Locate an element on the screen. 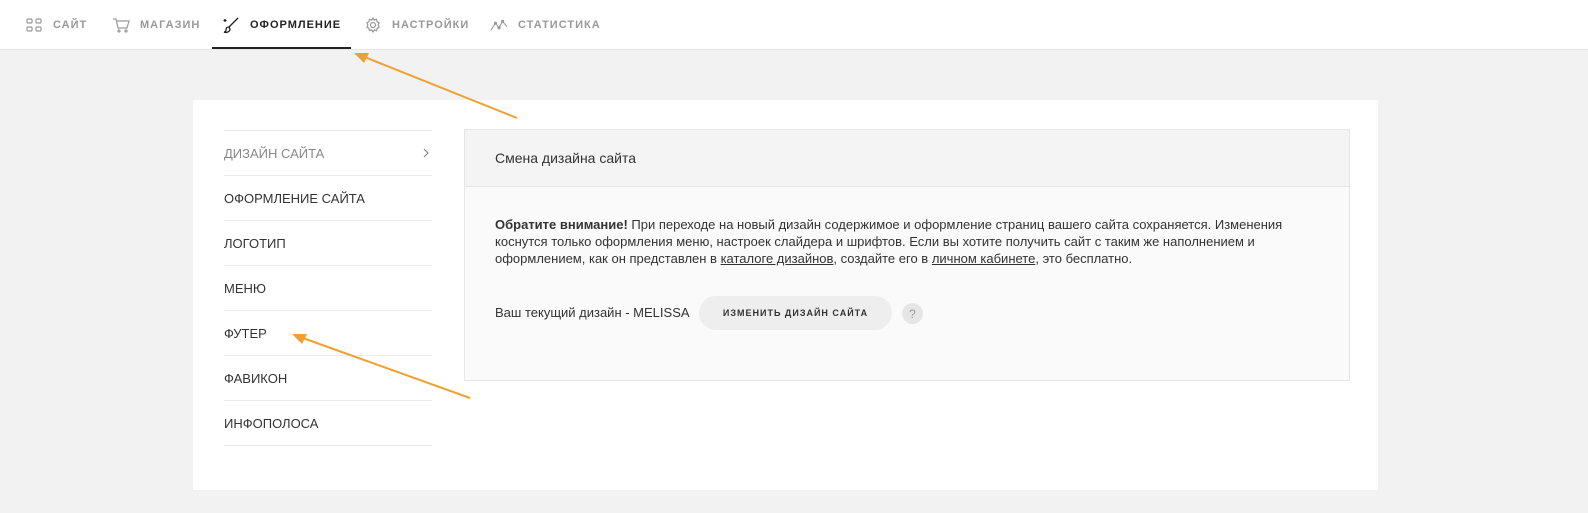 This screenshot has width=1588, height=513. nav-item-settings: НАСТРОЙКИ is located at coordinates (416, 24).